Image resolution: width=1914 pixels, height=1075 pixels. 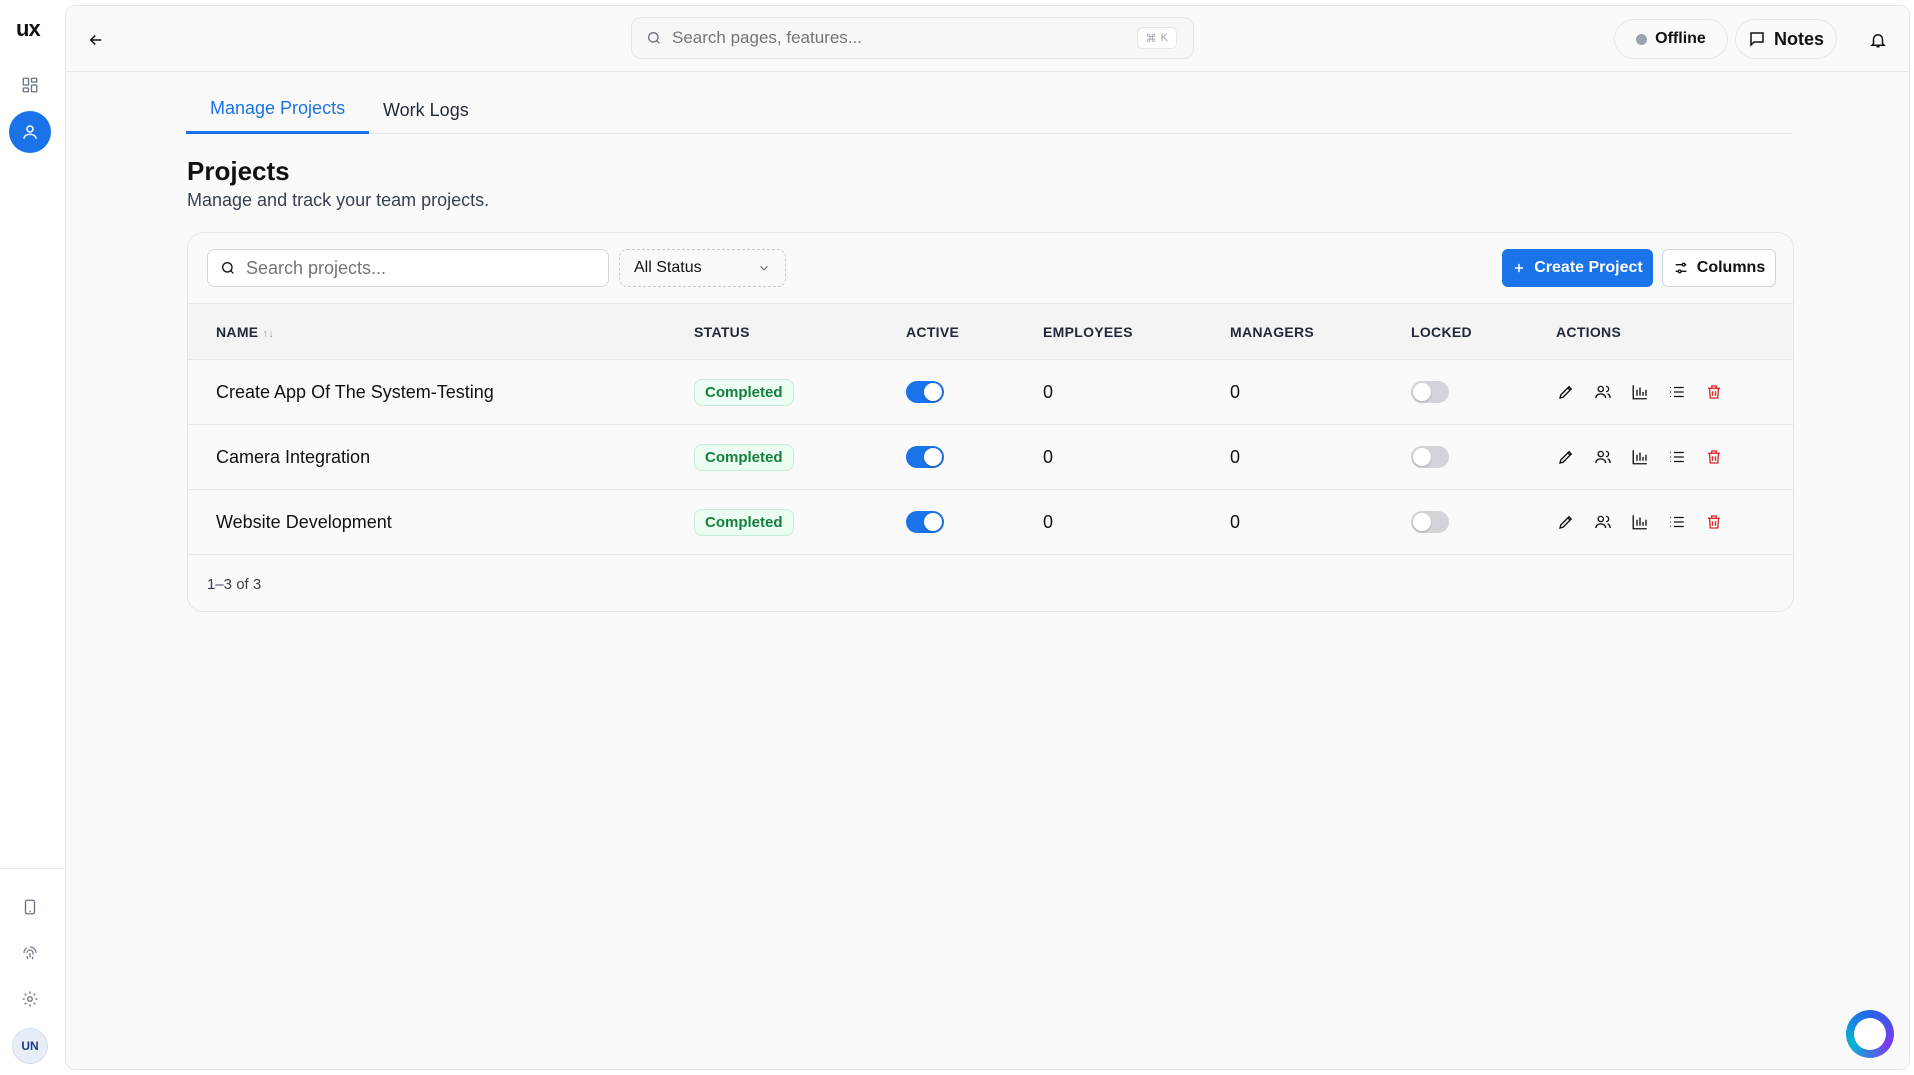 I want to click on k-key: K, so click(x=1164, y=38).